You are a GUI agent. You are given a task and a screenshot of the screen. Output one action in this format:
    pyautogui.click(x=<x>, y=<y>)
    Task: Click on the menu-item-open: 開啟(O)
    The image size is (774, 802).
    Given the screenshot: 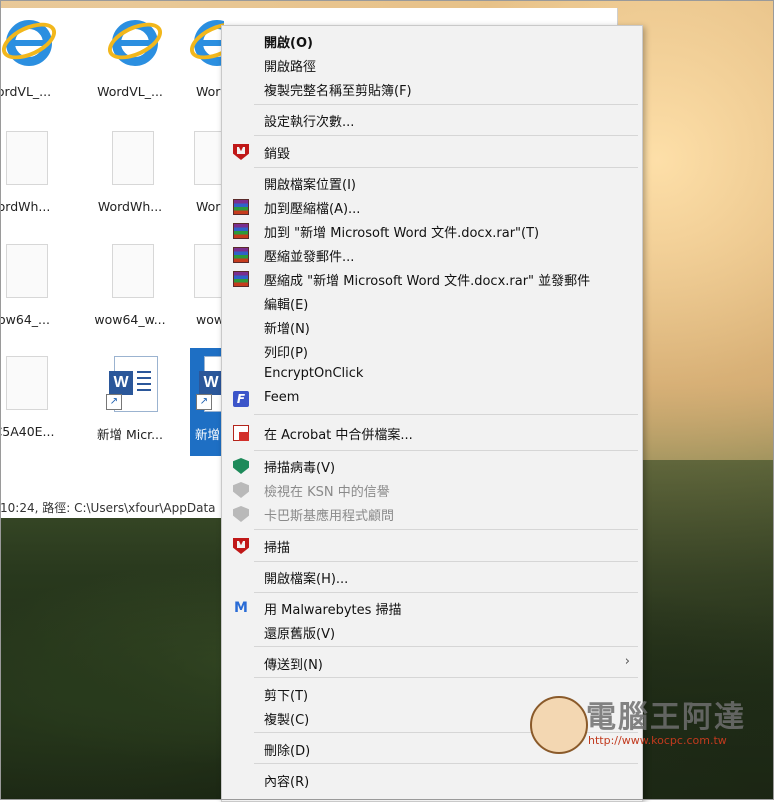 What is the action you would take?
    pyautogui.click(x=432, y=41)
    